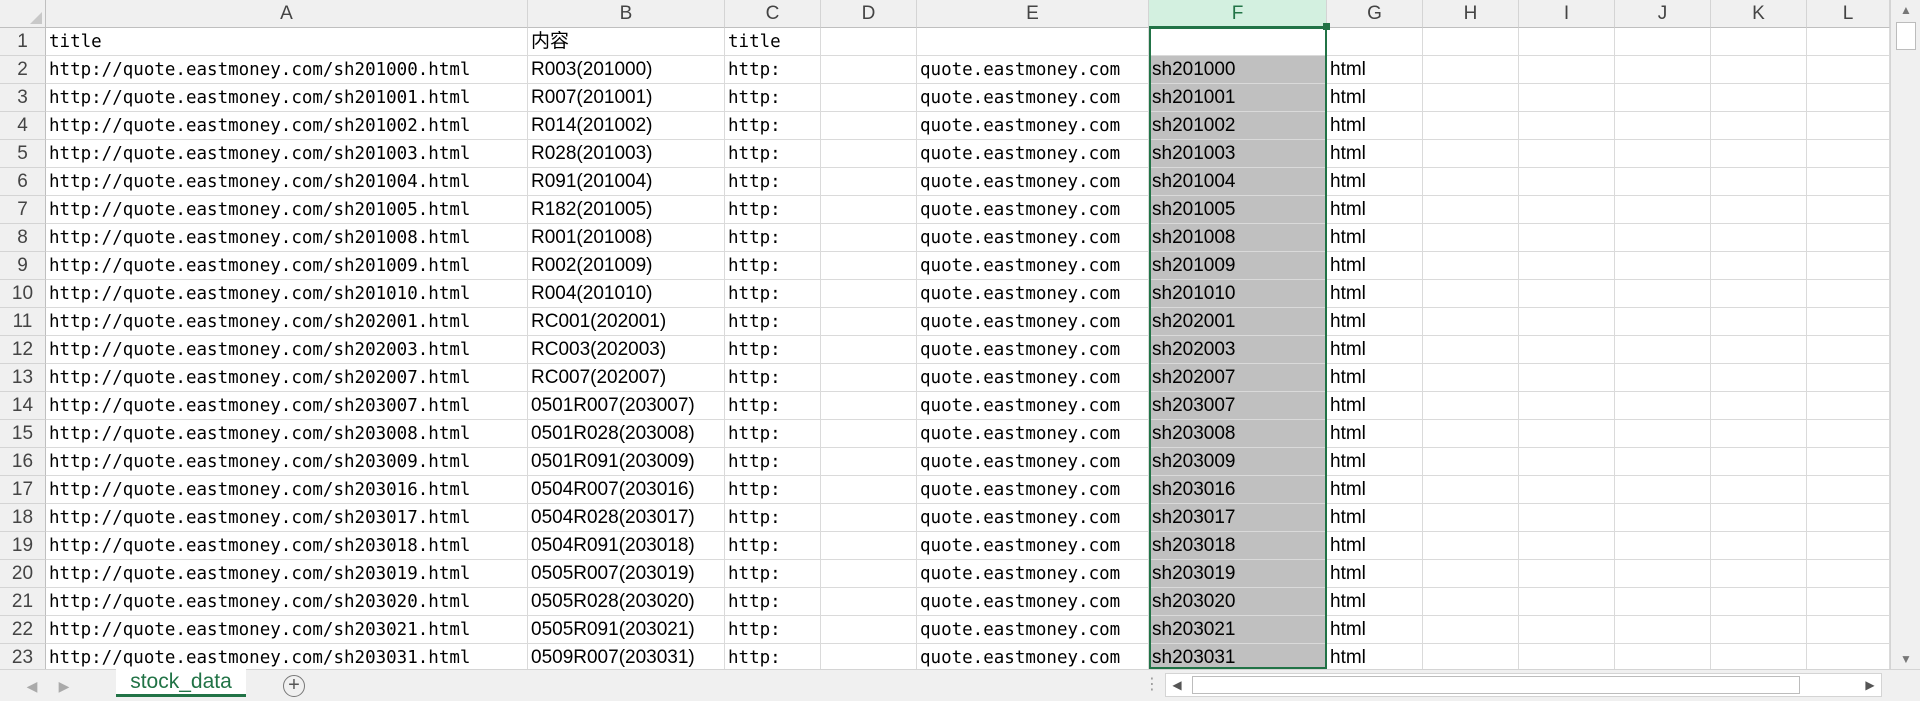 This screenshot has height=702, width=1920. Describe the element at coordinates (23, 42) in the screenshot. I see `row-header: 1` at that location.